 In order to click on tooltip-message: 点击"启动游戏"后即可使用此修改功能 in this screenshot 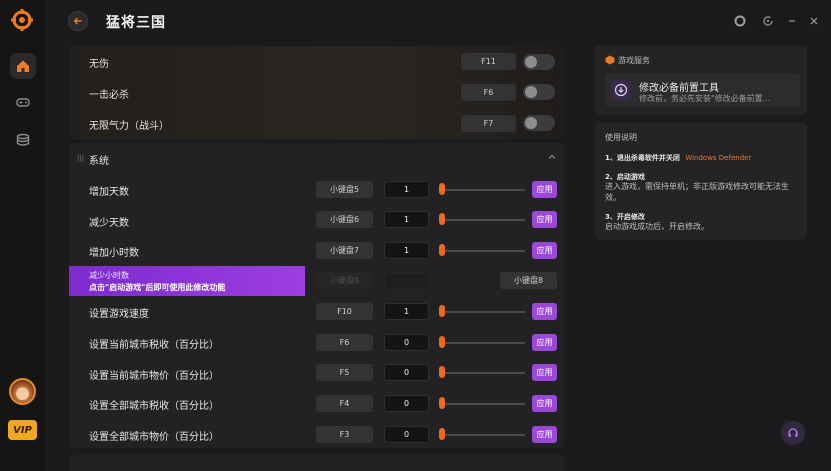, I will do `click(157, 287)`.